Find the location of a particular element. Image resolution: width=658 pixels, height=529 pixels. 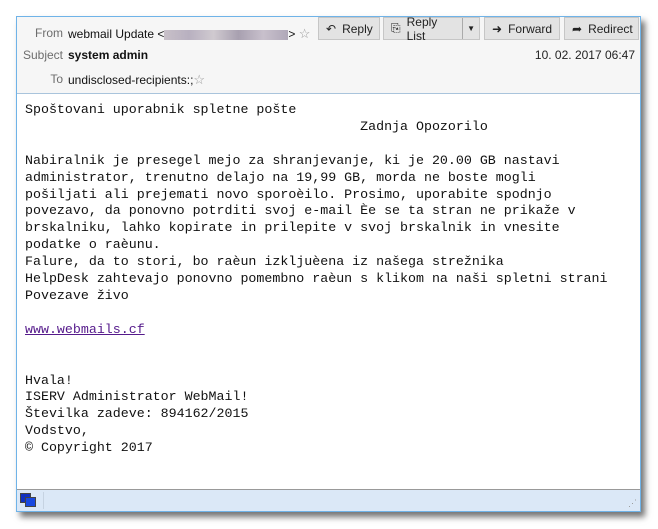

reply-list-label: Reply List is located at coordinates (422, 28).